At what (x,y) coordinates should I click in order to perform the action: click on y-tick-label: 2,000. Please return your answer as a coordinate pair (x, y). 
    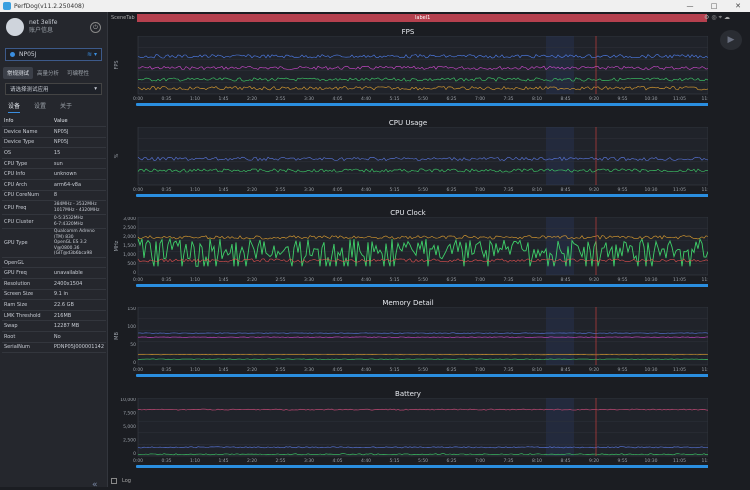
    Looking at the image, I should click on (129, 237).